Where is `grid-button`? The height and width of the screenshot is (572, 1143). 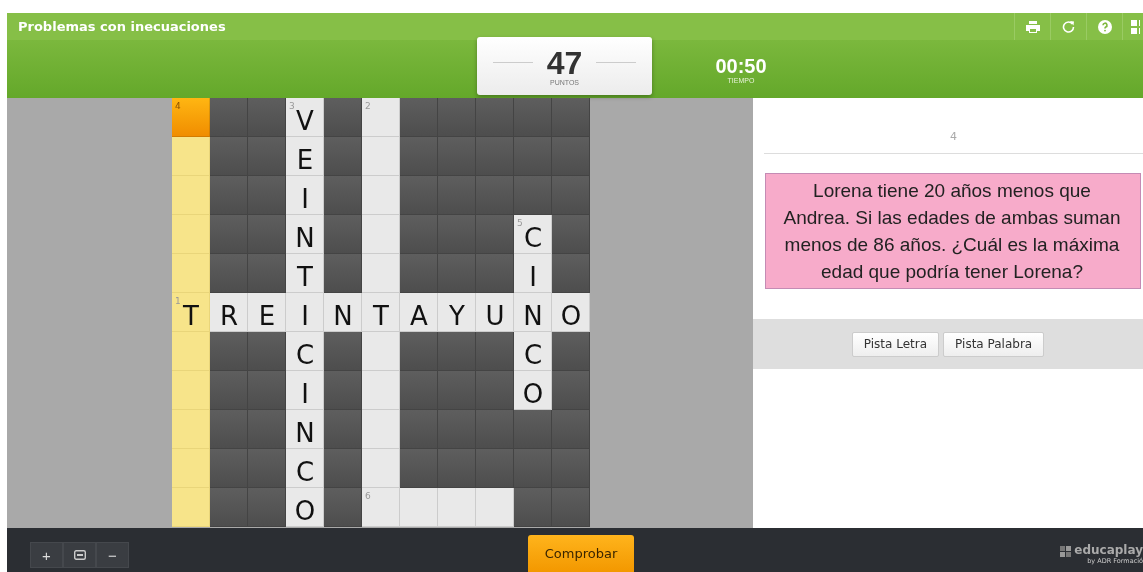 grid-button is located at coordinates (1132, 26).